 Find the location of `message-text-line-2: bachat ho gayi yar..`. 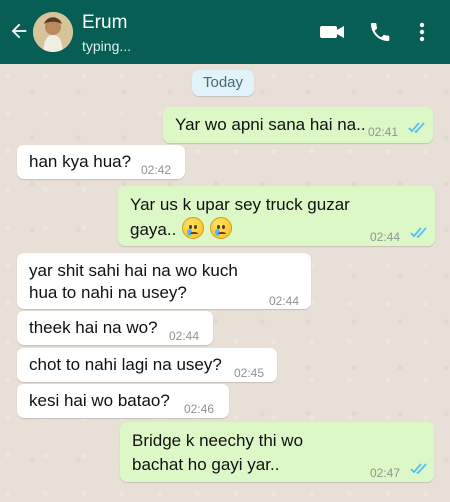

message-text-line-2: bachat ho gayi yar.. is located at coordinates (206, 464).